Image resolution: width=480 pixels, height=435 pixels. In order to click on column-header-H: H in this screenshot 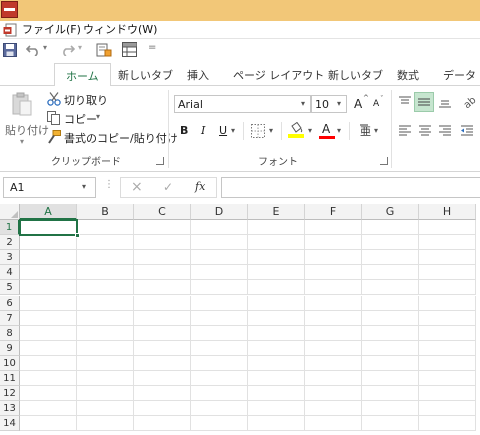, I will do `click(447, 212)`.